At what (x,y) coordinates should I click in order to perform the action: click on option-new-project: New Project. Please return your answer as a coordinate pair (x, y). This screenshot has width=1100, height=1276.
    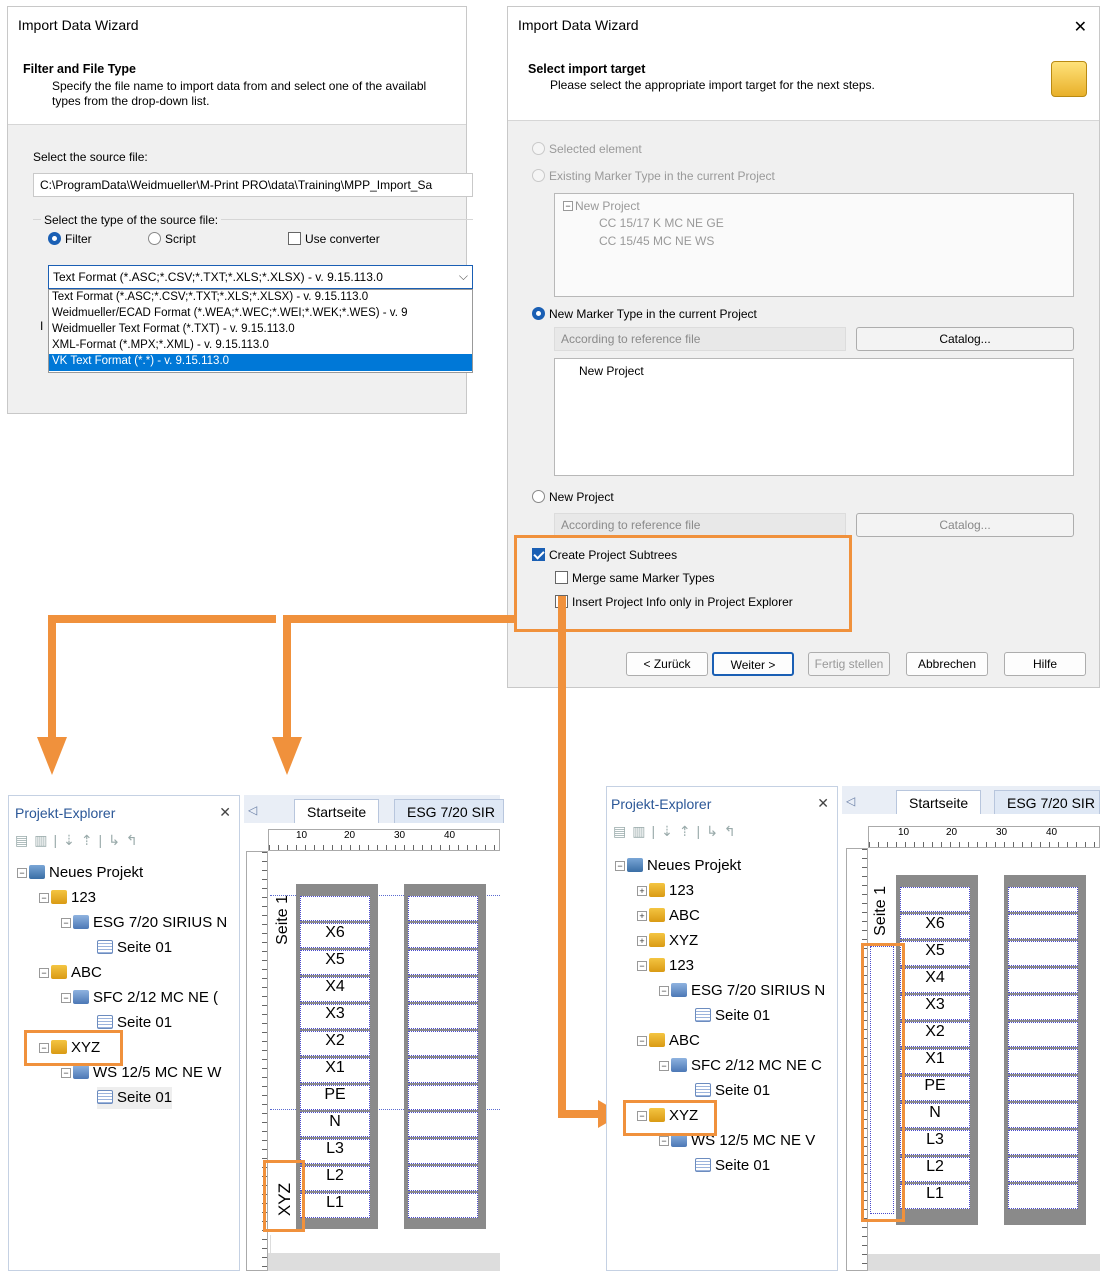
    Looking at the image, I should click on (573, 497).